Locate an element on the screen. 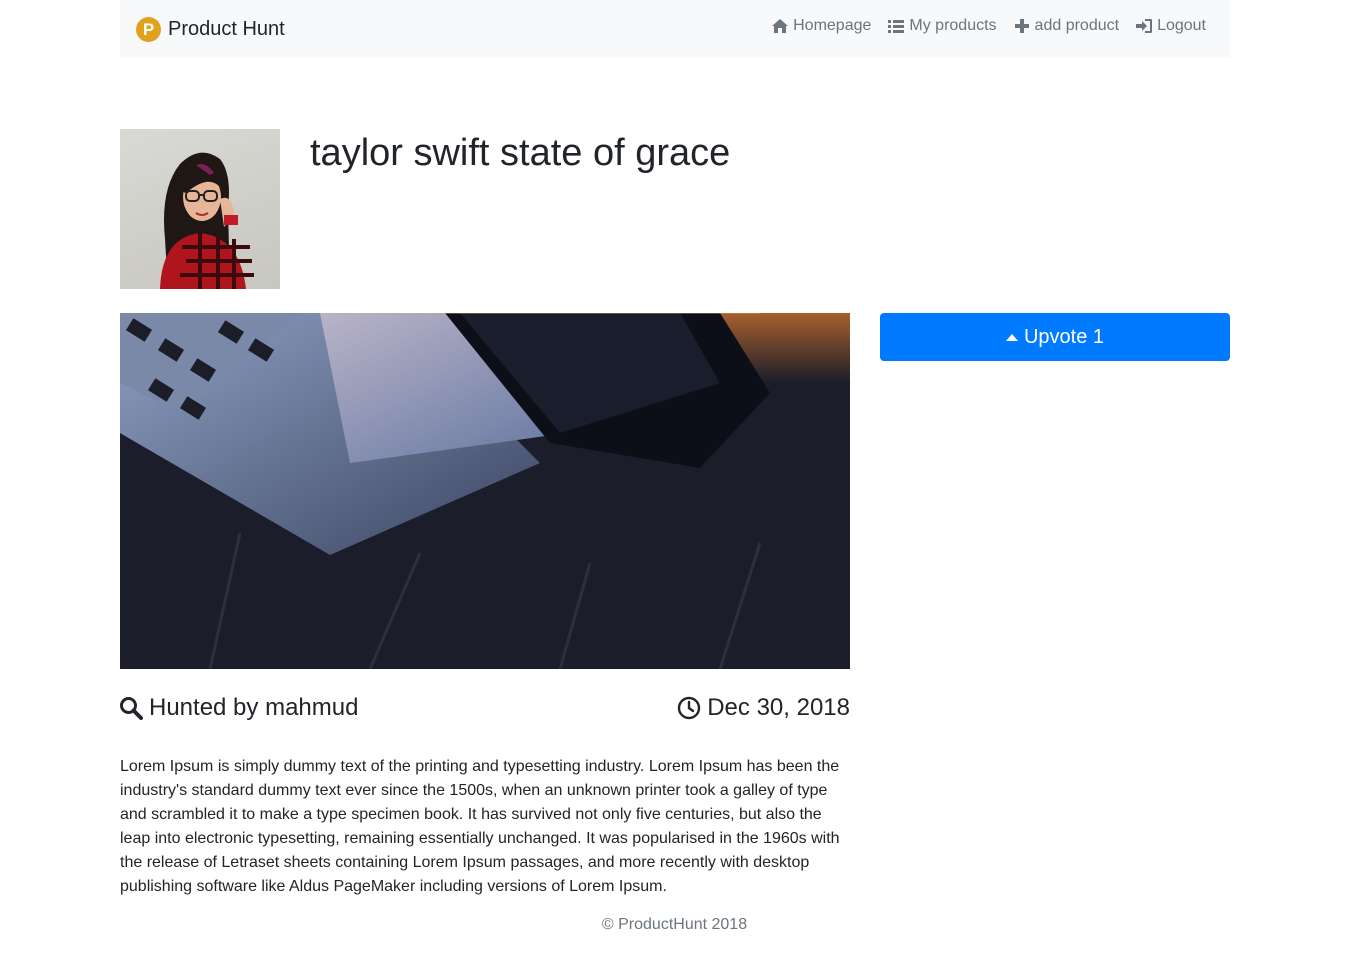  nav-logout-label: Logout is located at coordinates (1181, 25).